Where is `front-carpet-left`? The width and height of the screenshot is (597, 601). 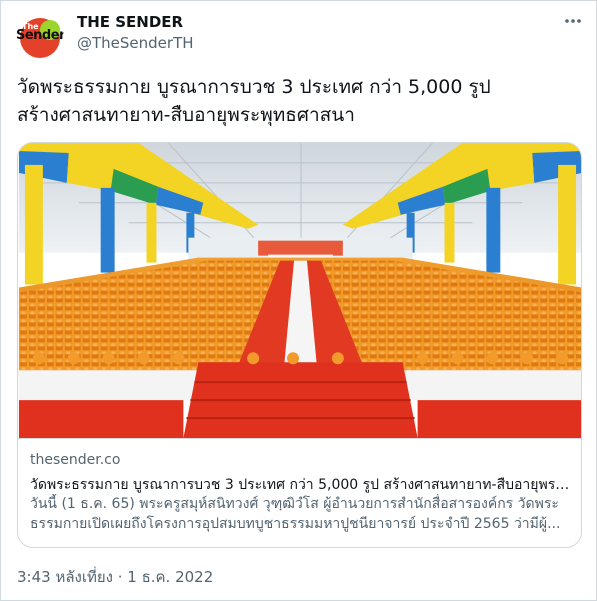
front-carpet-left is located at coordinates (101, 419).